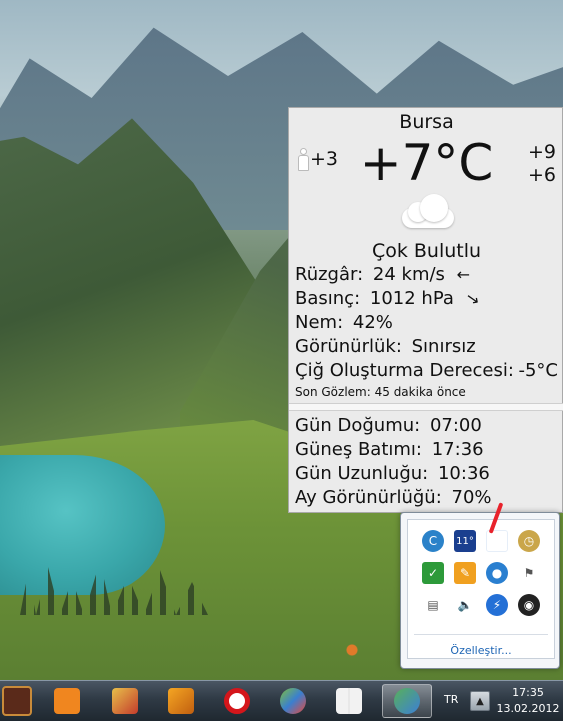 The height and width of the screenshot is (721, 563). I want to click on dewpoint-value: -5°C, so click(538, 370).